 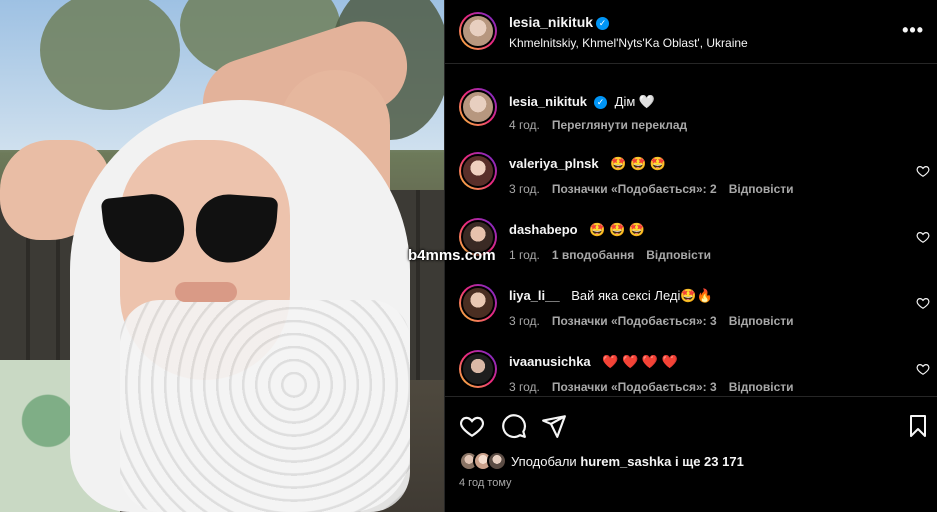 What do you see at coordinates (543, 229) in the screenshot?
I see `comment-username: dashabepo` at bounding box center [543, 229].